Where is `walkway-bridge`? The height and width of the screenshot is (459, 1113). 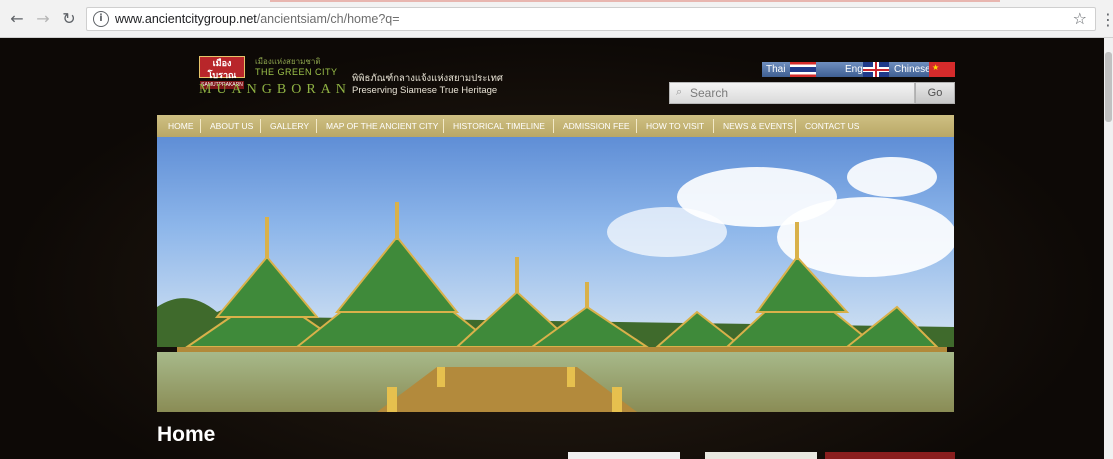 walkway-bridge is located at coordinates (507, 389).